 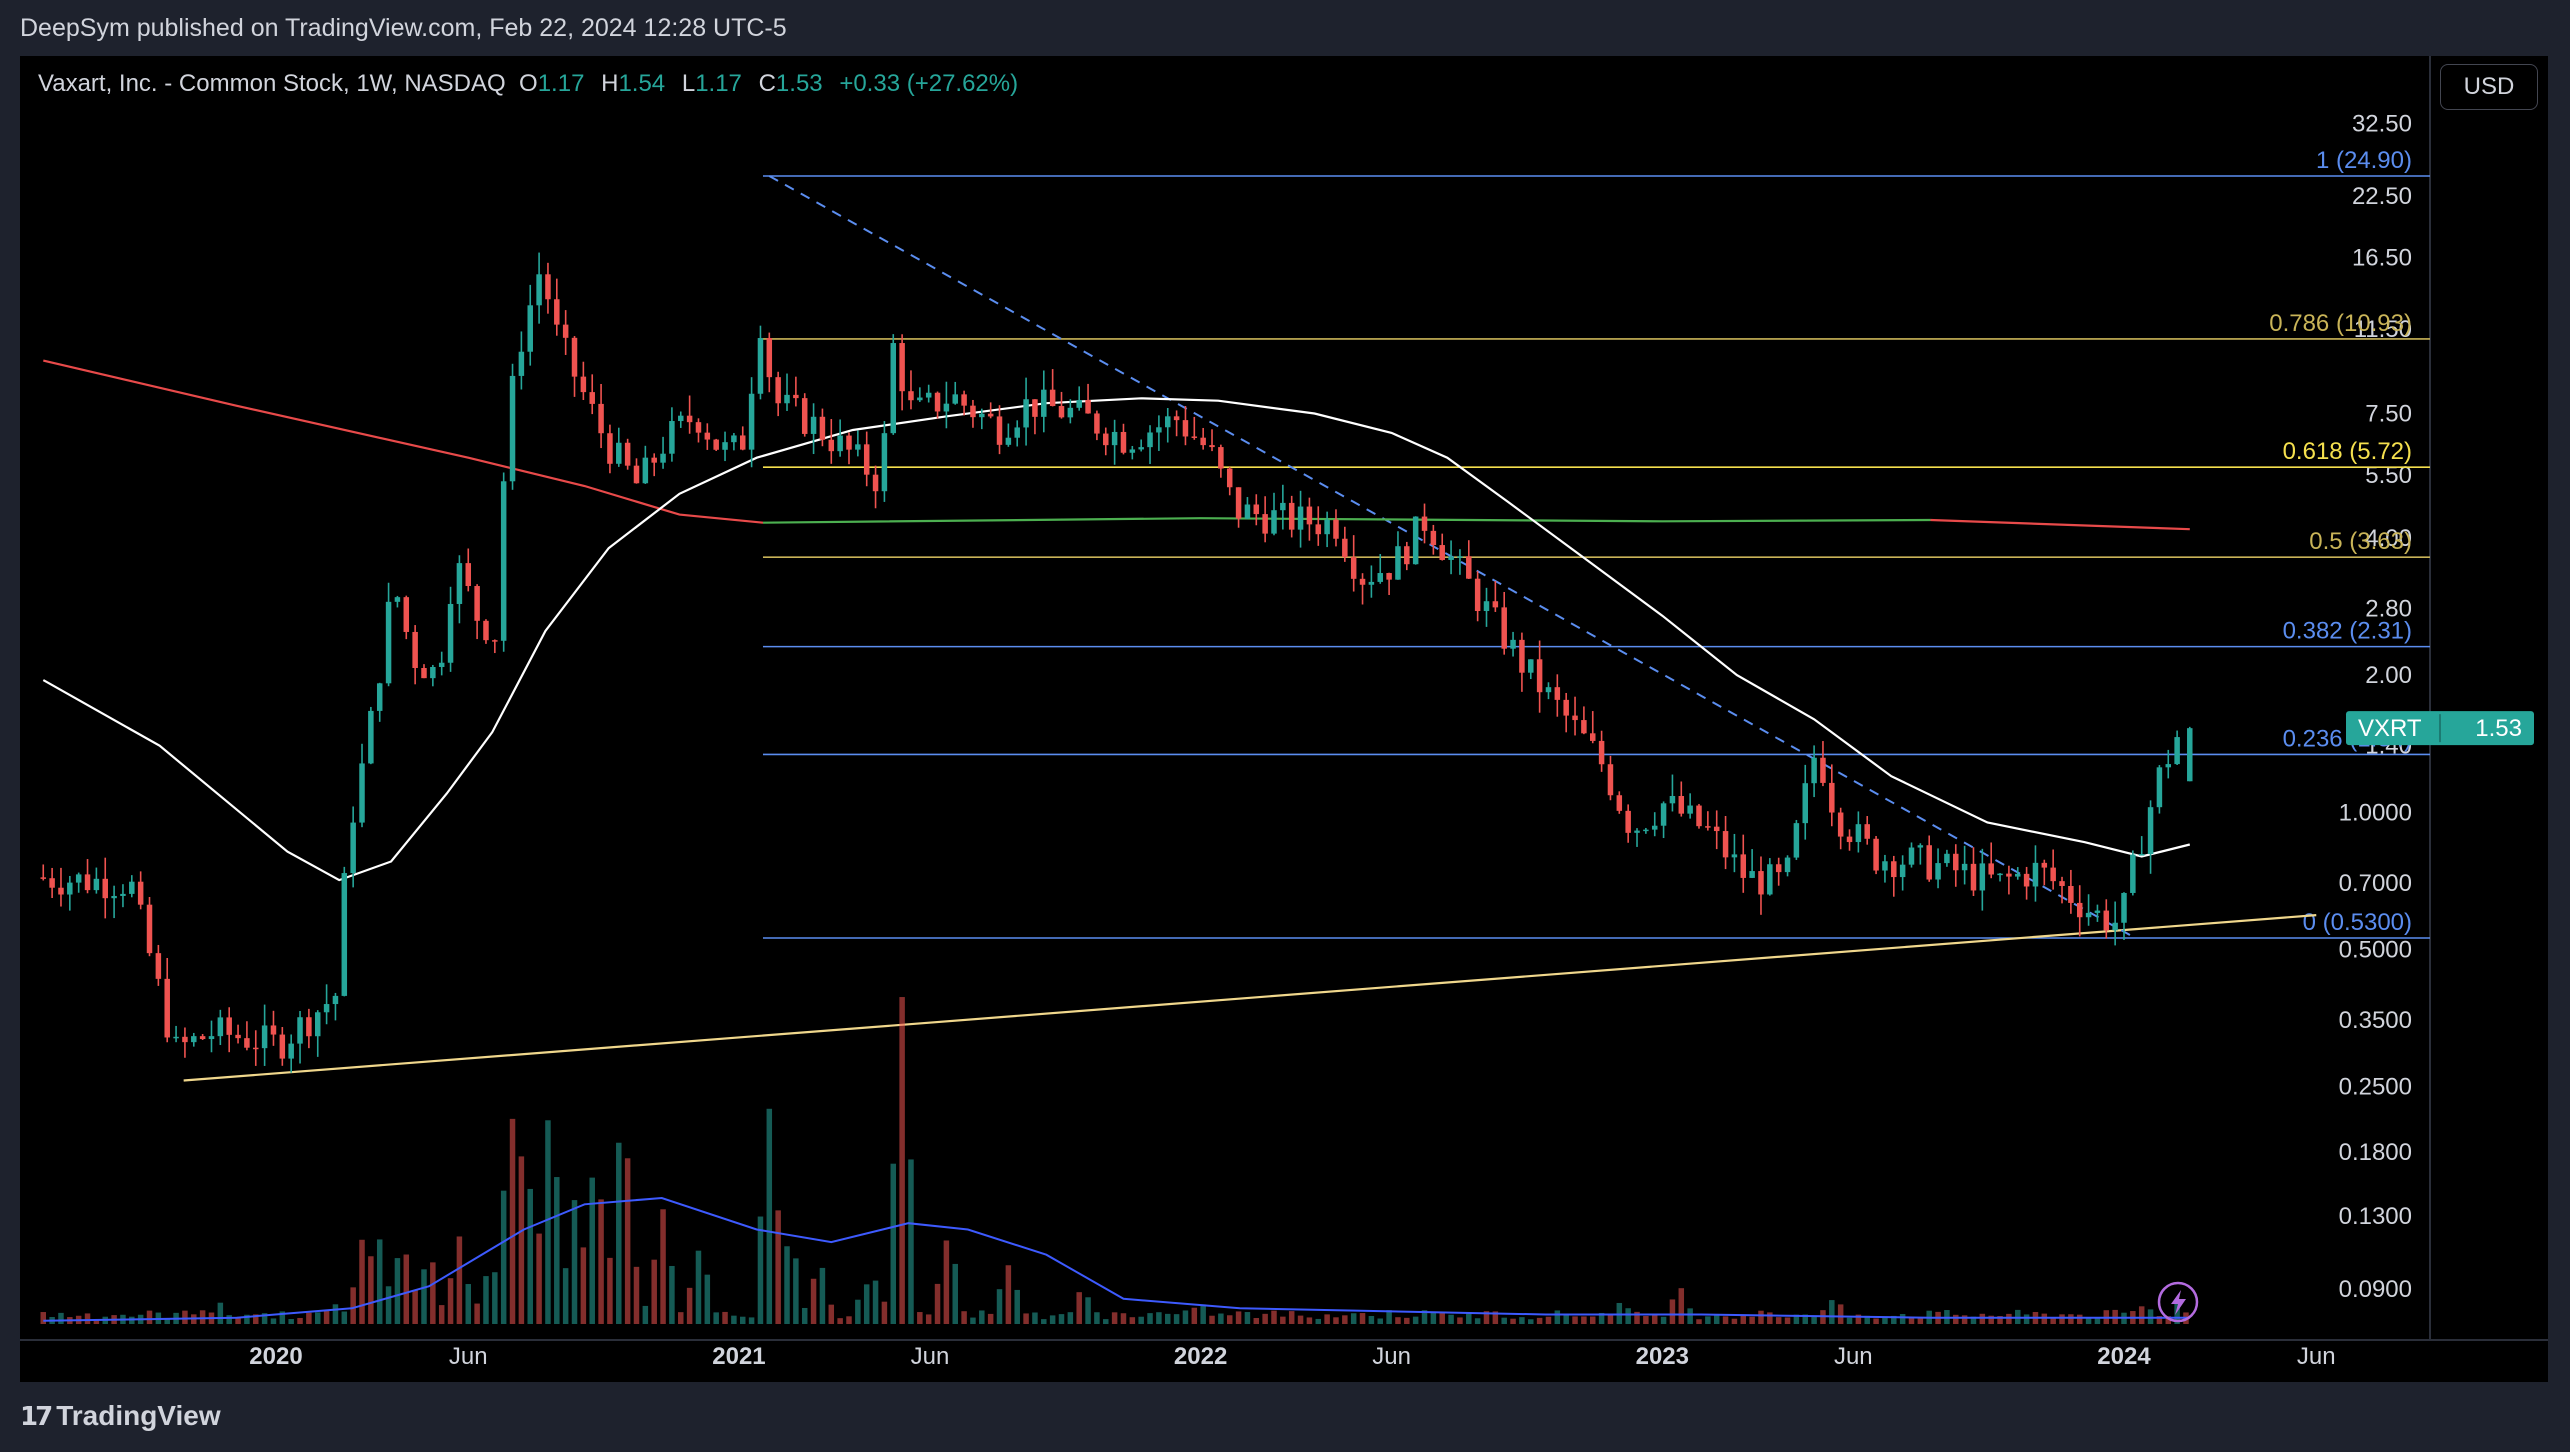 I want to click on price-tick-label: 0.3500, so click(x=2375, y=1020).